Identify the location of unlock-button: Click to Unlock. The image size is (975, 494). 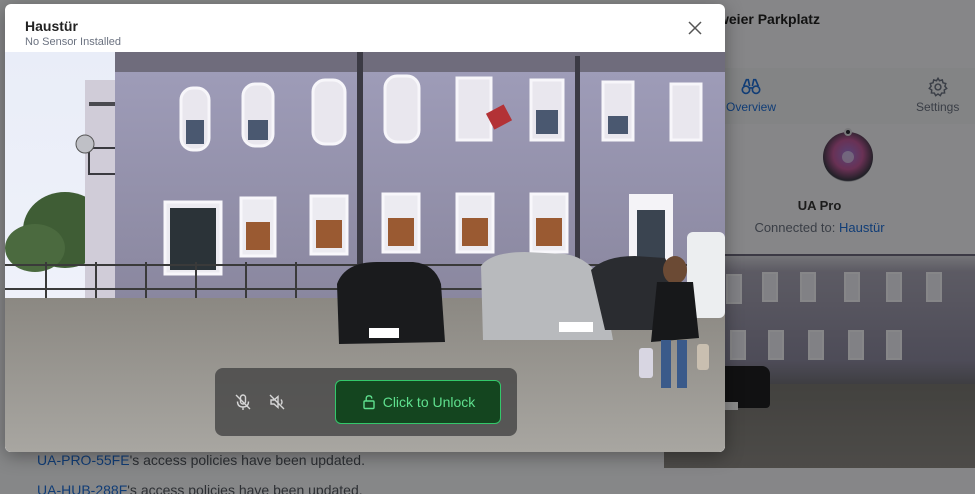
(418, 402).